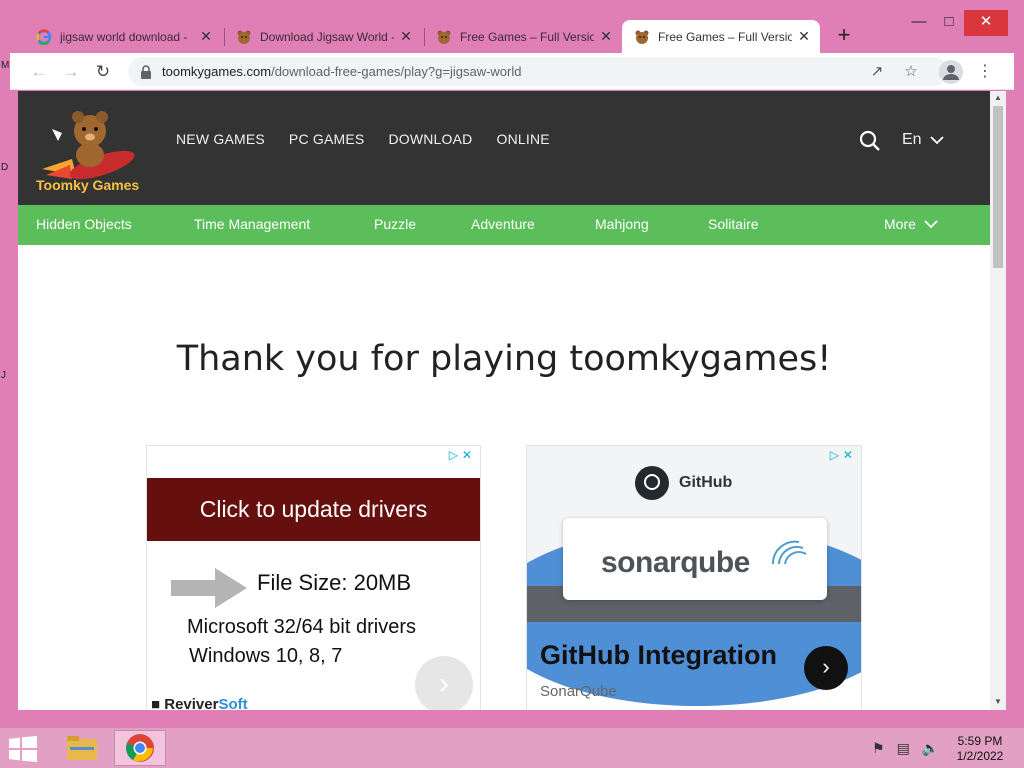 Image resolution: width=1024 pixels, height=768 pixels. I want to click on tab-free-games-1: Free Games – Full Version ✕, so click(523, 36).